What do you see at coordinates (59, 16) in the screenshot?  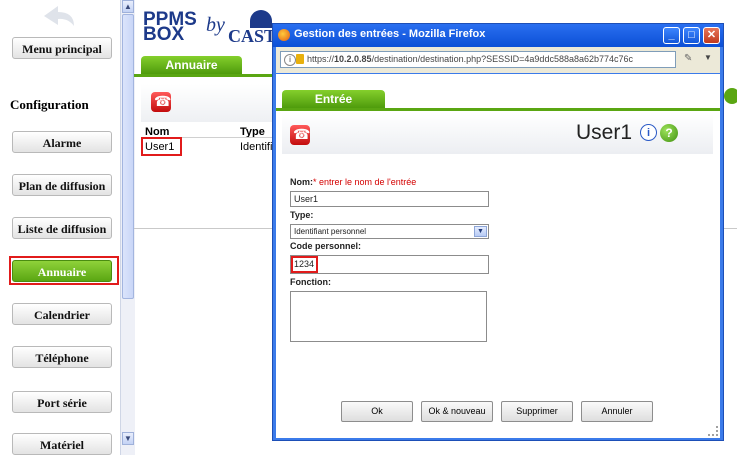 I see `back-arrow-icon` at bounding box center [59, 16].